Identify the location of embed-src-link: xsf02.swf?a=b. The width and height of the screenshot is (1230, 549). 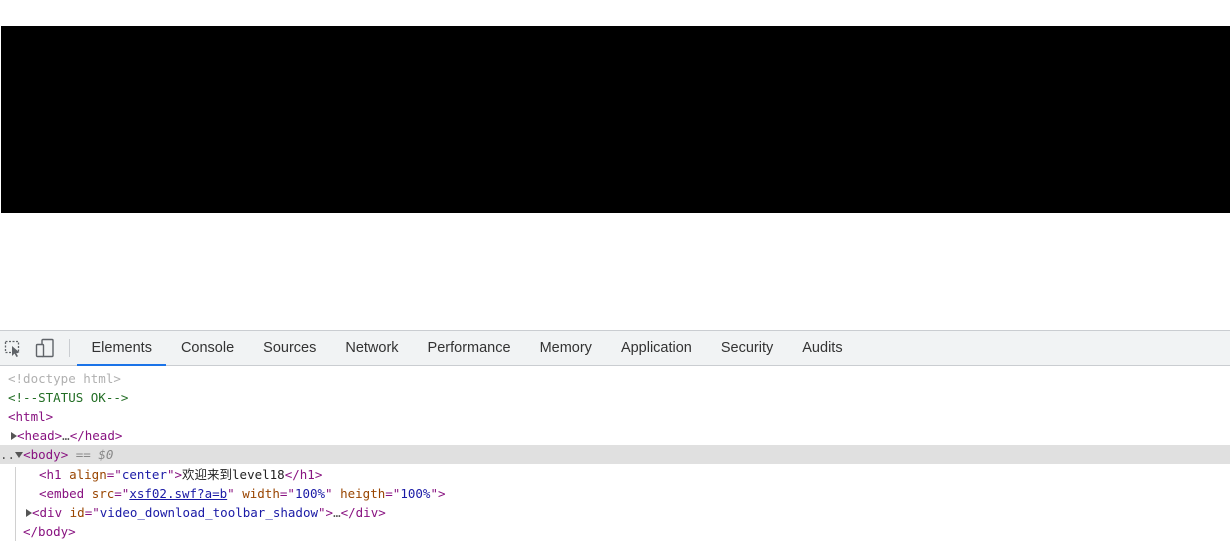
(178, 493).